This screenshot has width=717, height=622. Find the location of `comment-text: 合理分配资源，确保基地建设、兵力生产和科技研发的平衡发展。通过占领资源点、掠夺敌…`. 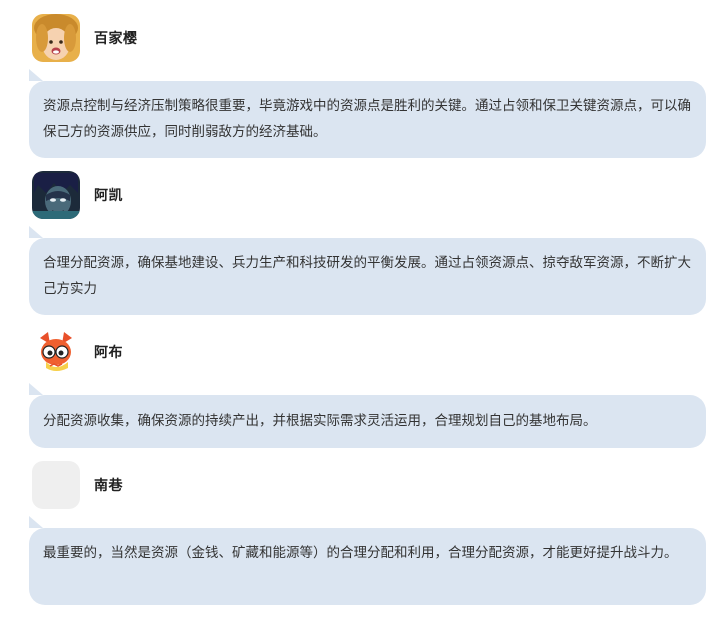

comment-text: 合理分配资源，确保基地建设、兵力生产和科技研发的平衡发展。通过占领资源点、掠夺敌… is located at coordinates (367, 276).